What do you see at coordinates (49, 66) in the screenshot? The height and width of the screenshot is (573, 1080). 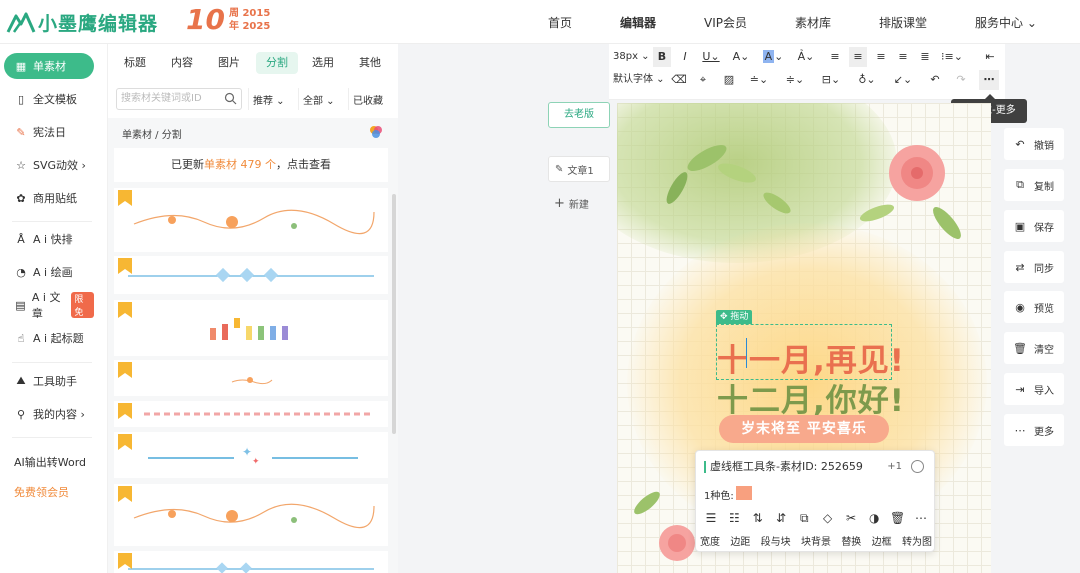 I see `sidebar-item-single-material: ▦ 单素材` at bounding box center [49, 66].